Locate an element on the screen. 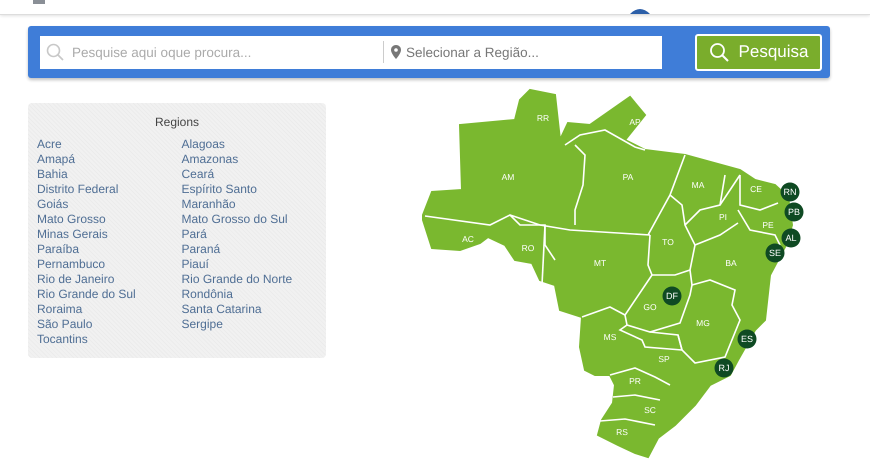  state-label: SP is located at coordinates (664, 359).